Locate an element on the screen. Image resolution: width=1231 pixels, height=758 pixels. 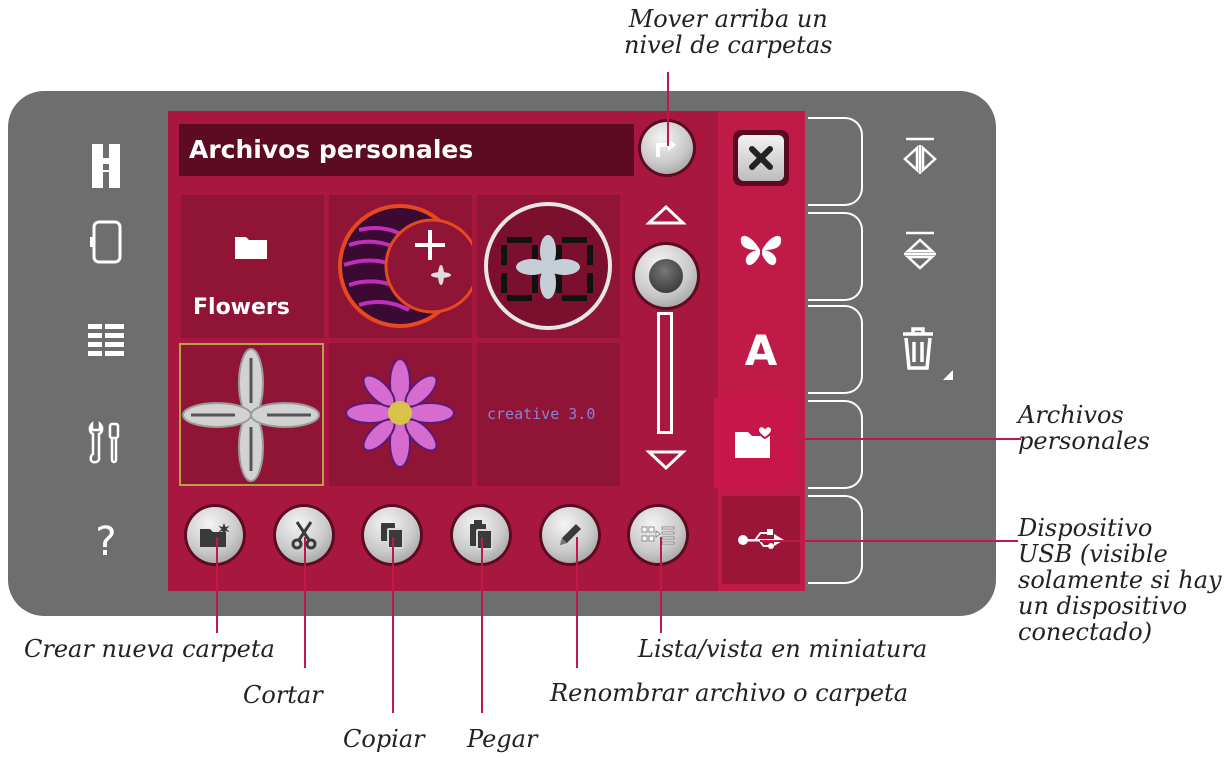
callout-paste: Pegar is located at coordinates (502, 739).